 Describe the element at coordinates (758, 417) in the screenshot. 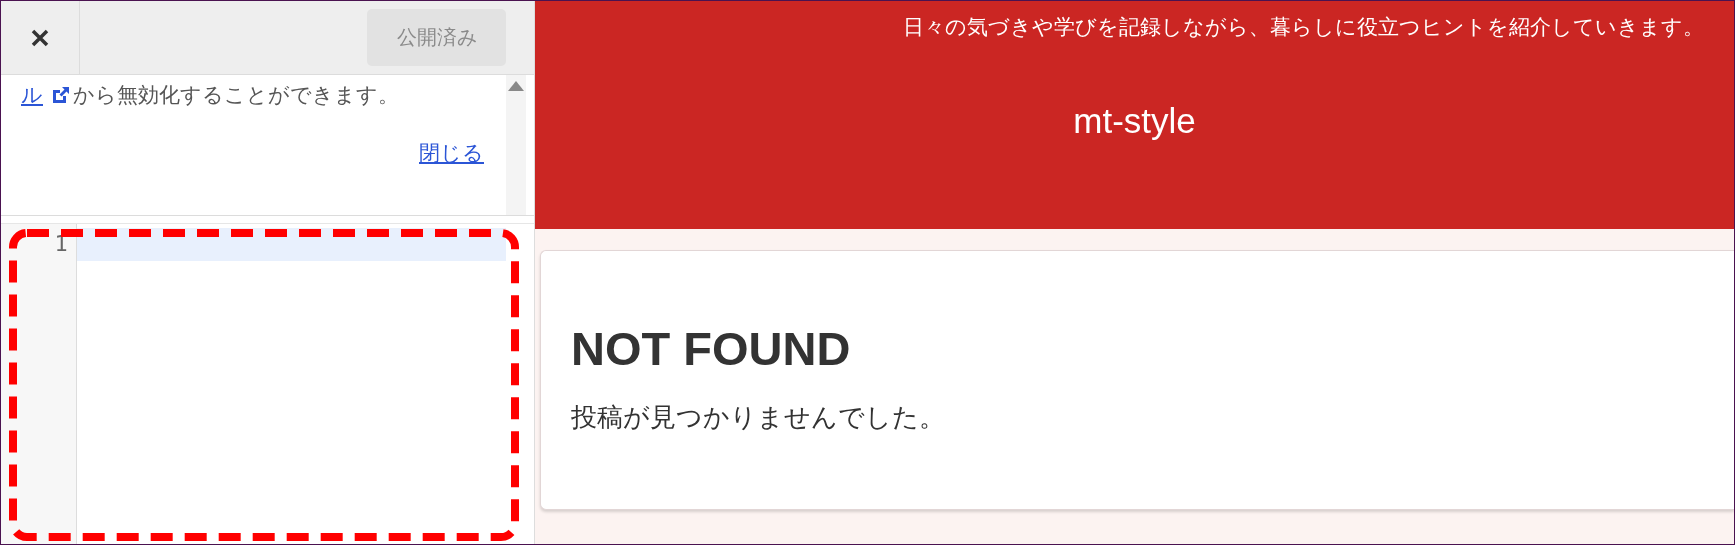

I see `not-found-message: 投稿が見つかりませんでした。` at that location.